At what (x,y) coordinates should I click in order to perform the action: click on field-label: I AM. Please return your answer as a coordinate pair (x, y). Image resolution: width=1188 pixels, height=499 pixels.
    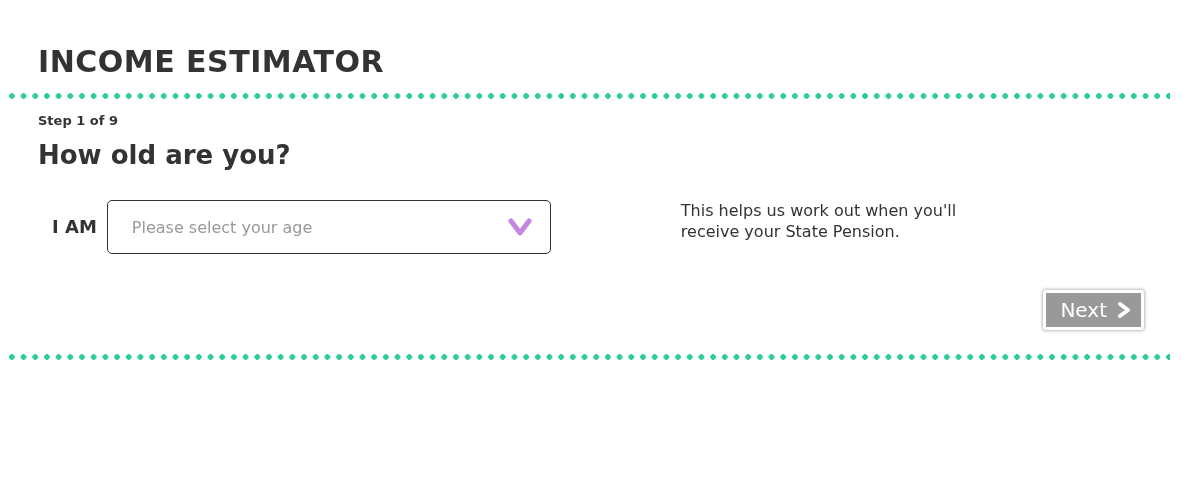
    Looking at the image, I should click on (74, 226).